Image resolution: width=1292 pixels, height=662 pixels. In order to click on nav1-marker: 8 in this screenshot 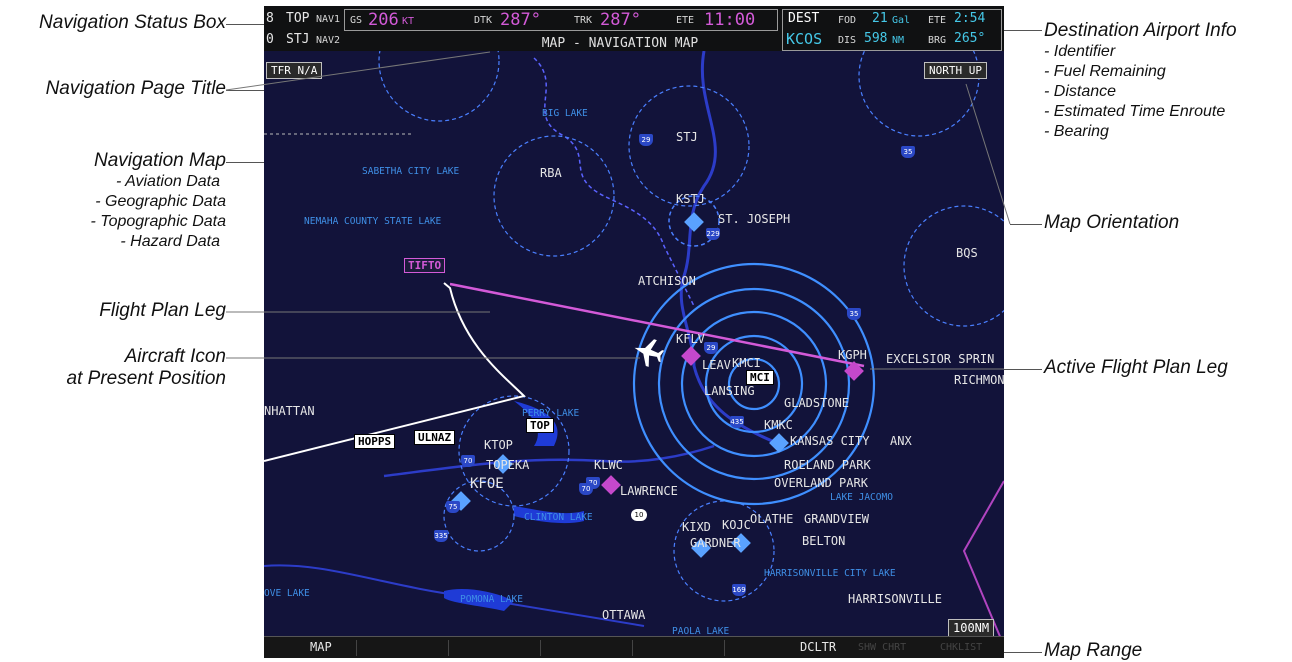, I will do `click(270, 18)`.